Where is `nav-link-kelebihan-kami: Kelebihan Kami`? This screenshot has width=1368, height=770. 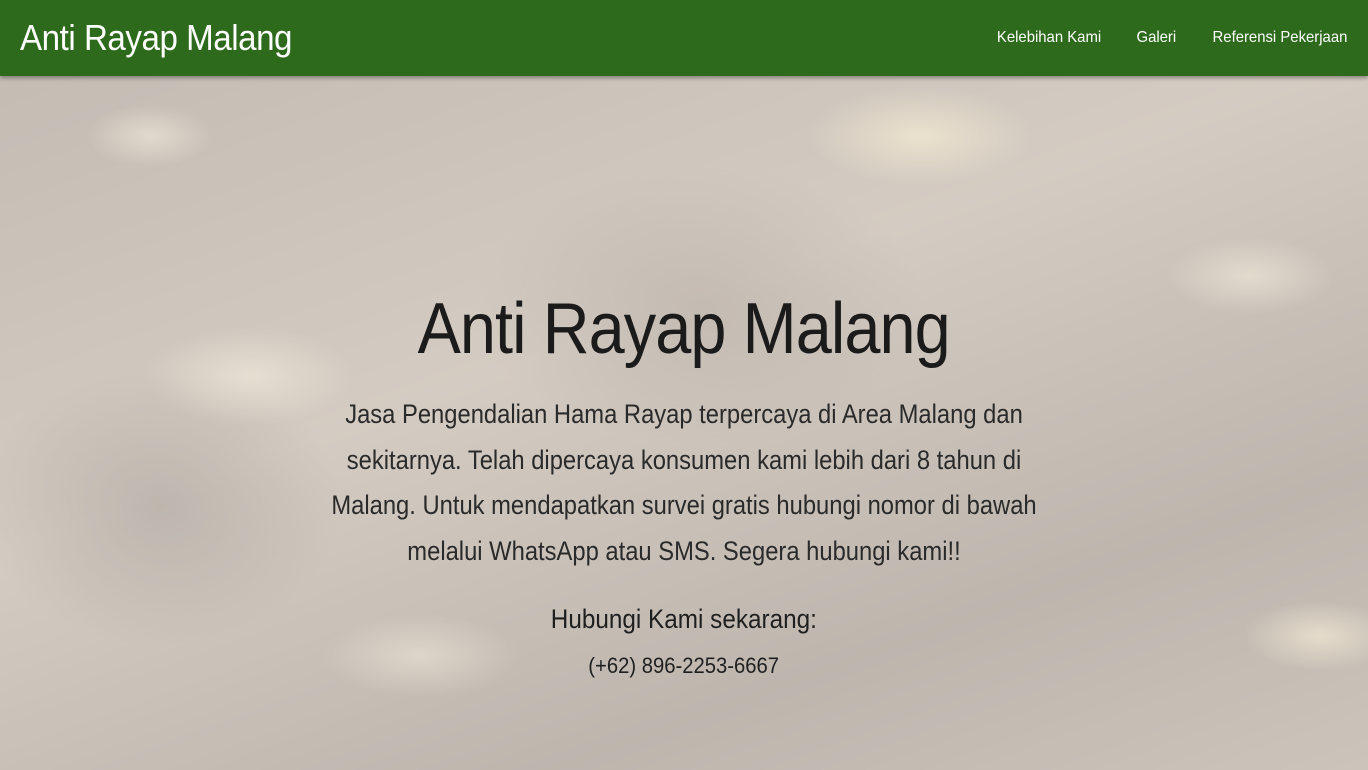
nav-link-kelebihan-kami: Kelebihan Kami is located at coordinates (1049, 38).